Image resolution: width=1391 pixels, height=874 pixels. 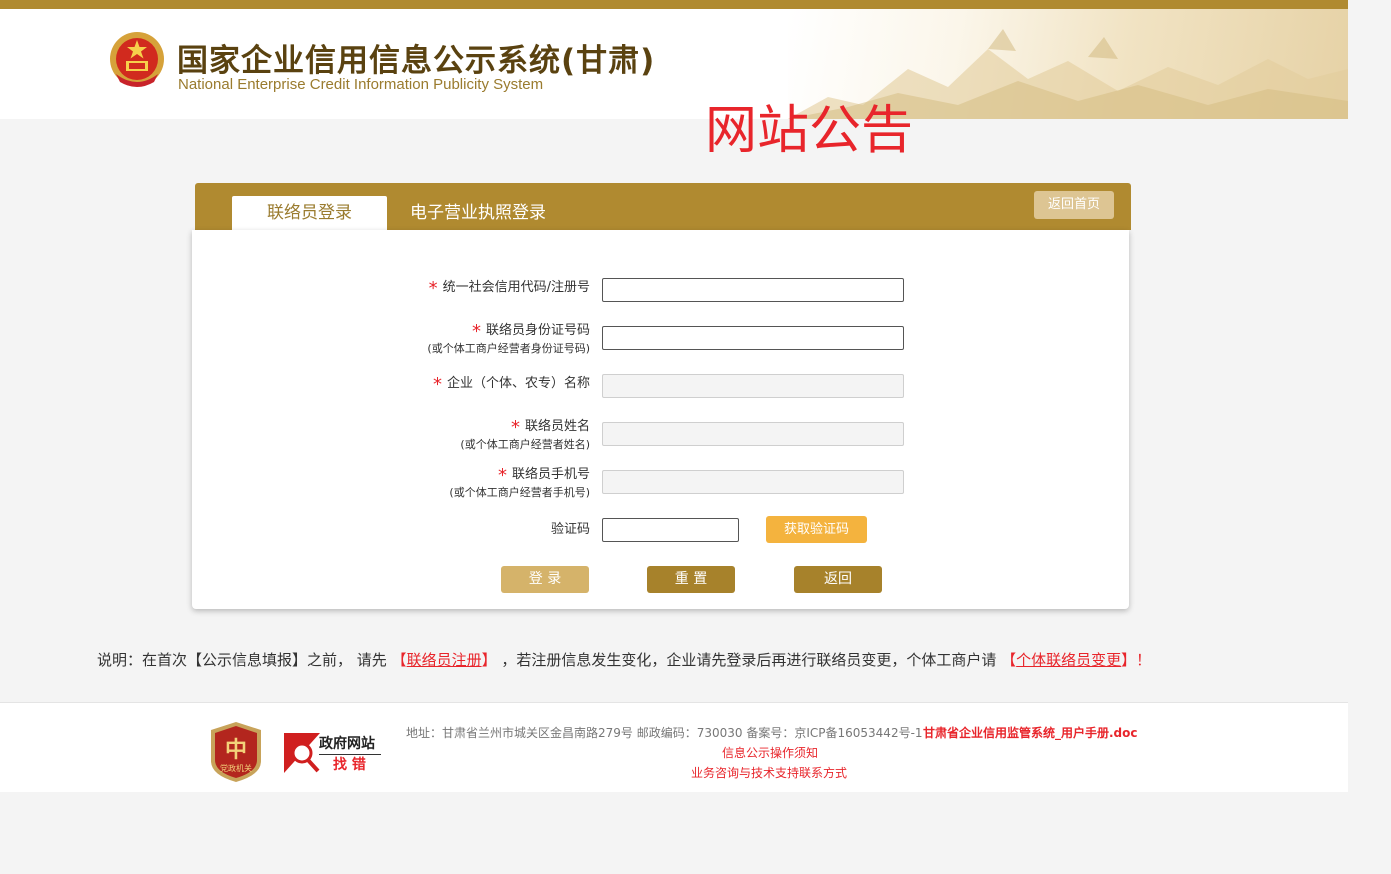 I want to click on site-notice-link: 网站公告, so click(x=809, y=131).